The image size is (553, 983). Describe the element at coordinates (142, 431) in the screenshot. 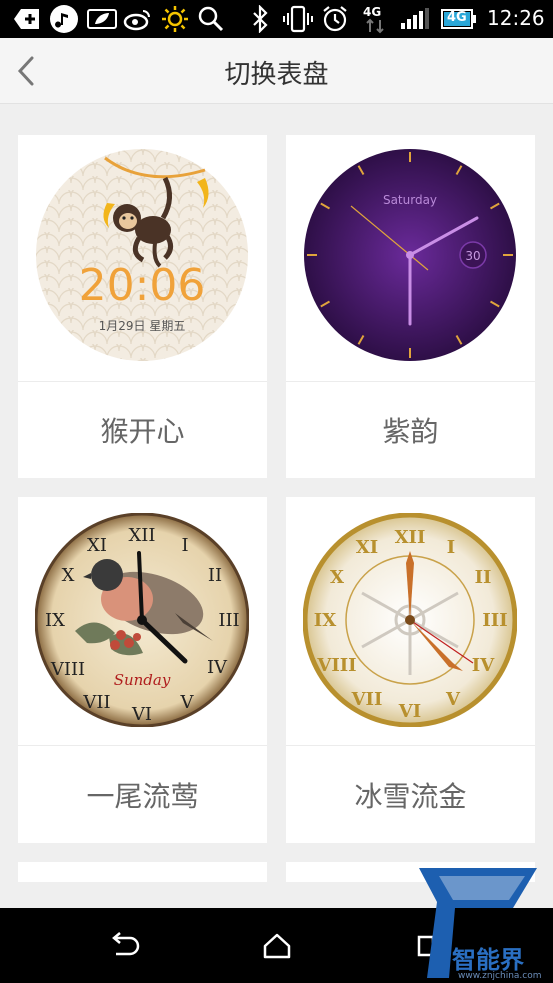

I see `watch-face-name: 猴开心` at that location.